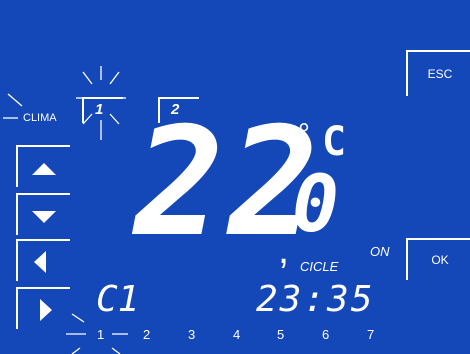 The height and width of the screenshot is (354, 470). What do you see at coordinates (315, 299) in the screenshot?
I see `clock-time: 23:35` at bounding box center [315, 299].